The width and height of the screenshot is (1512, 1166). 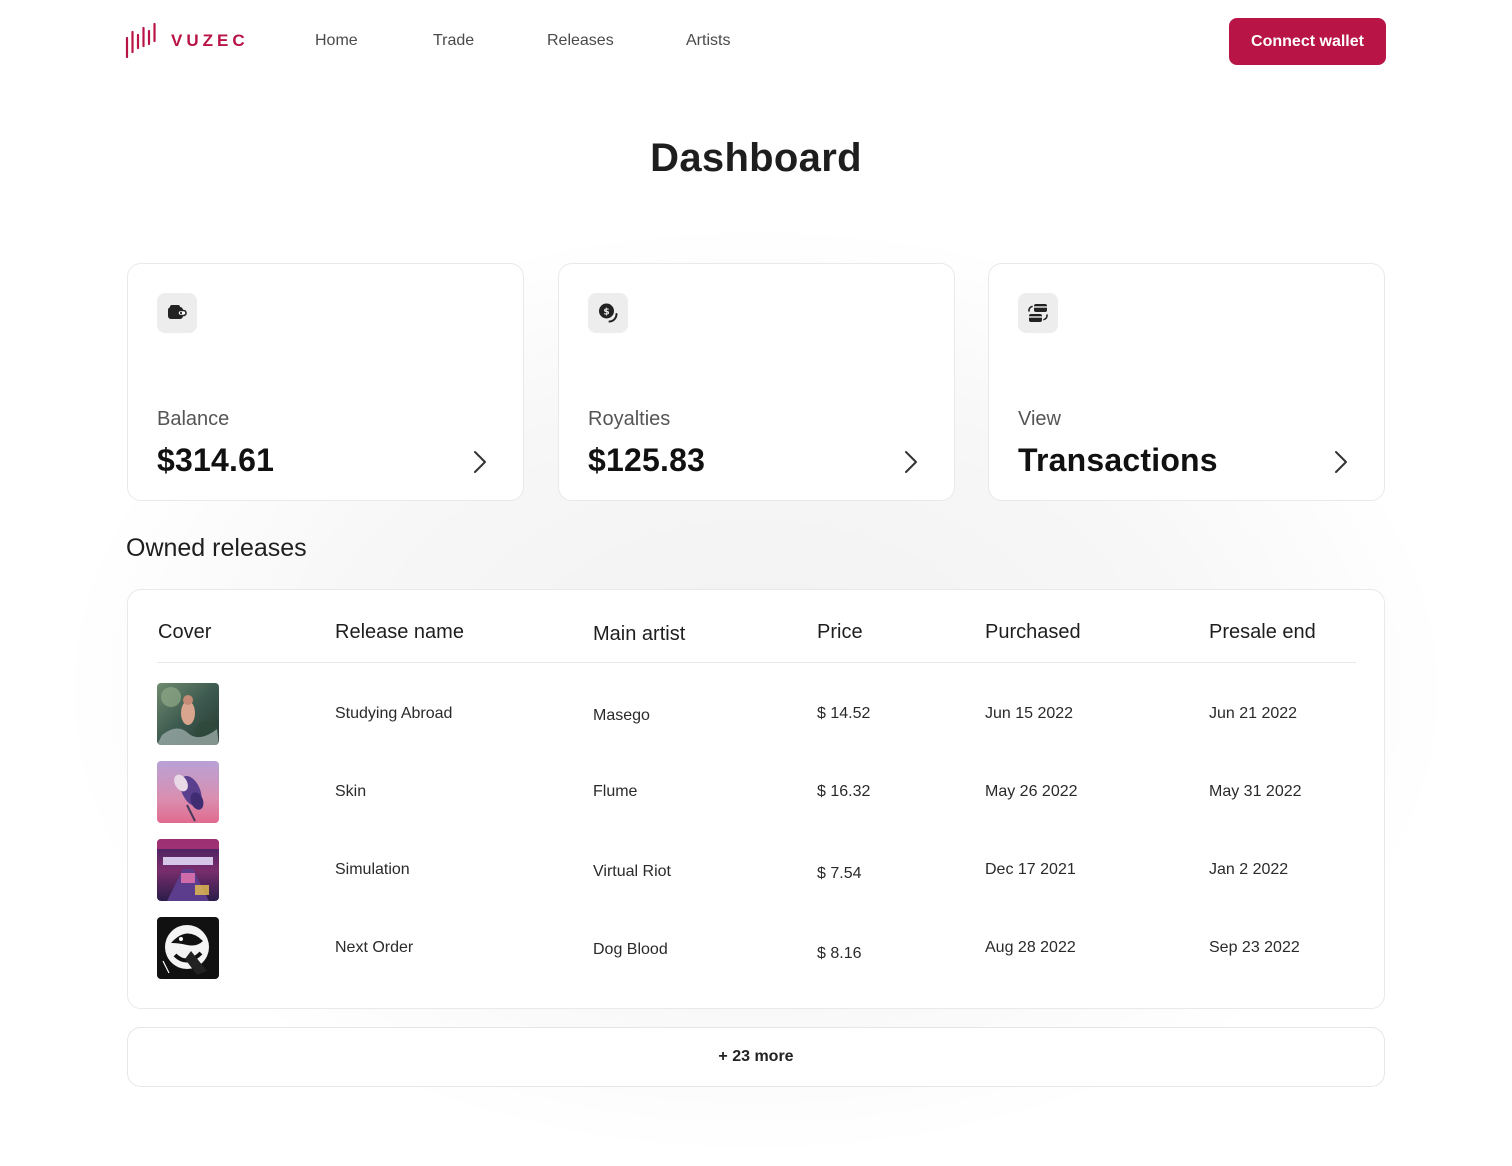 What do you see at coordinates (372, 870) in the screenshot?
I see `release-name: Simulation` at bounding box center [372, 870].